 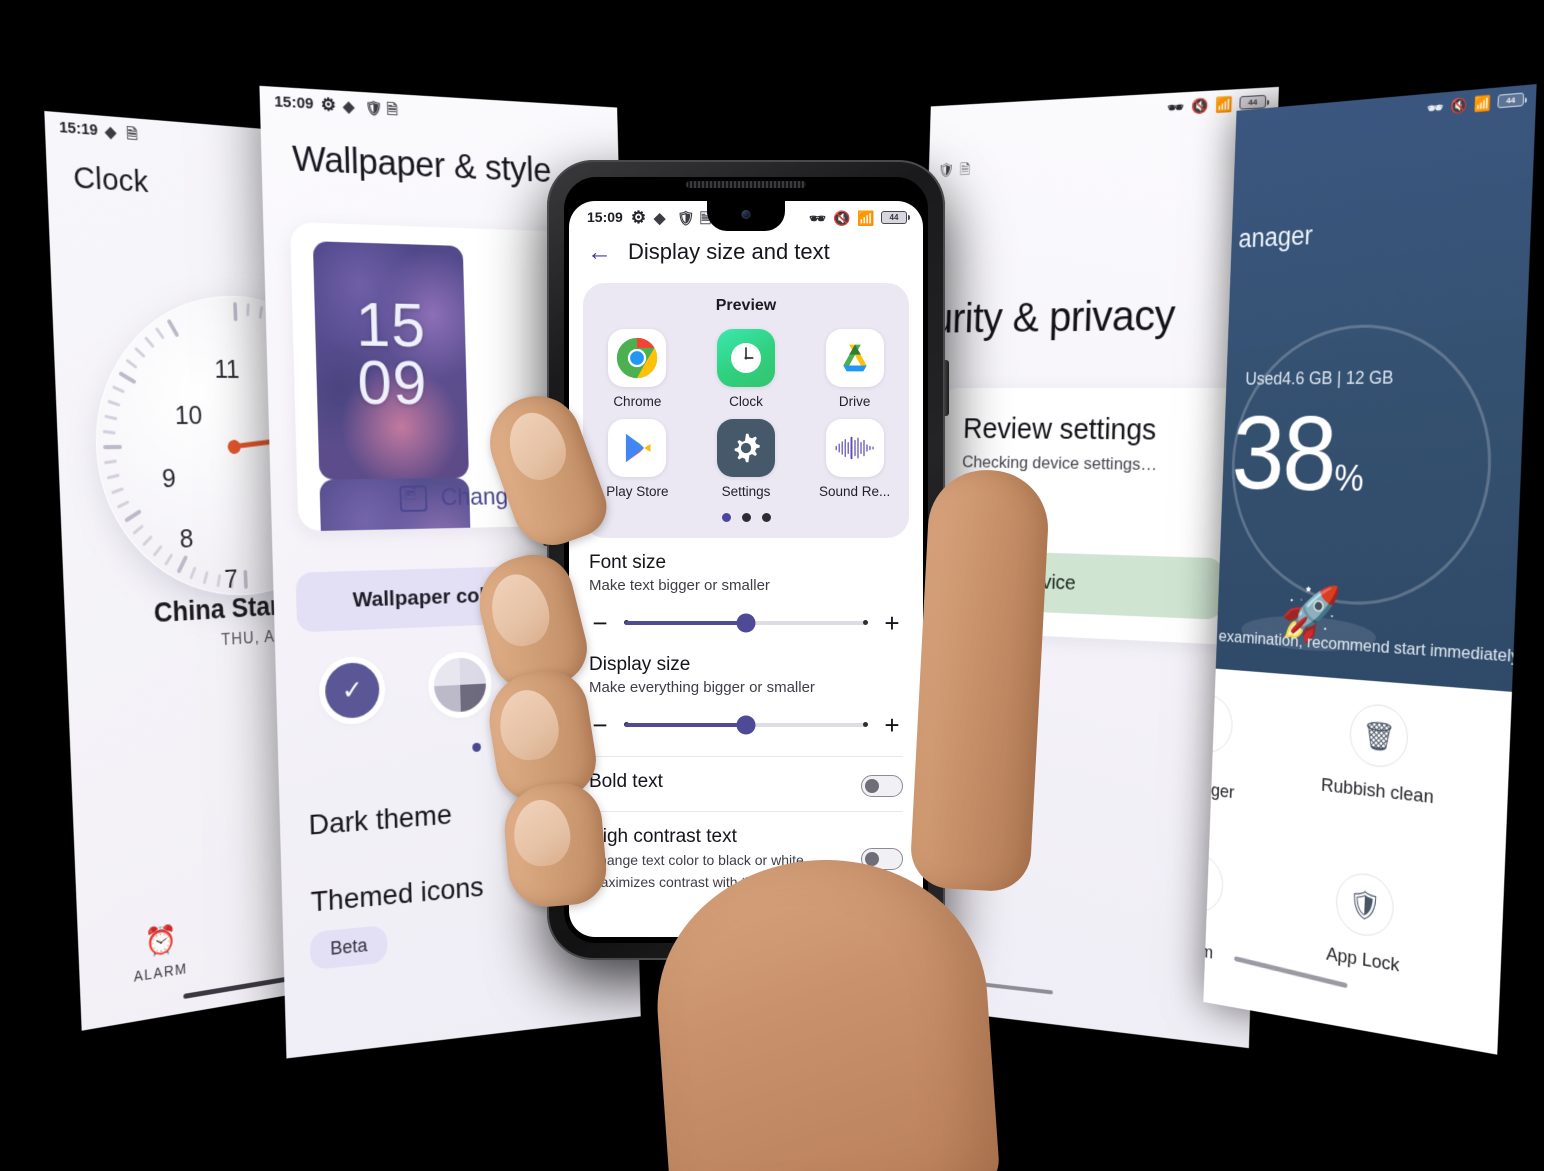 What do you see at coordinates (854, 448) in the screenshot?
I see `sound-recorder-icon` at bounding box center [854, 448].